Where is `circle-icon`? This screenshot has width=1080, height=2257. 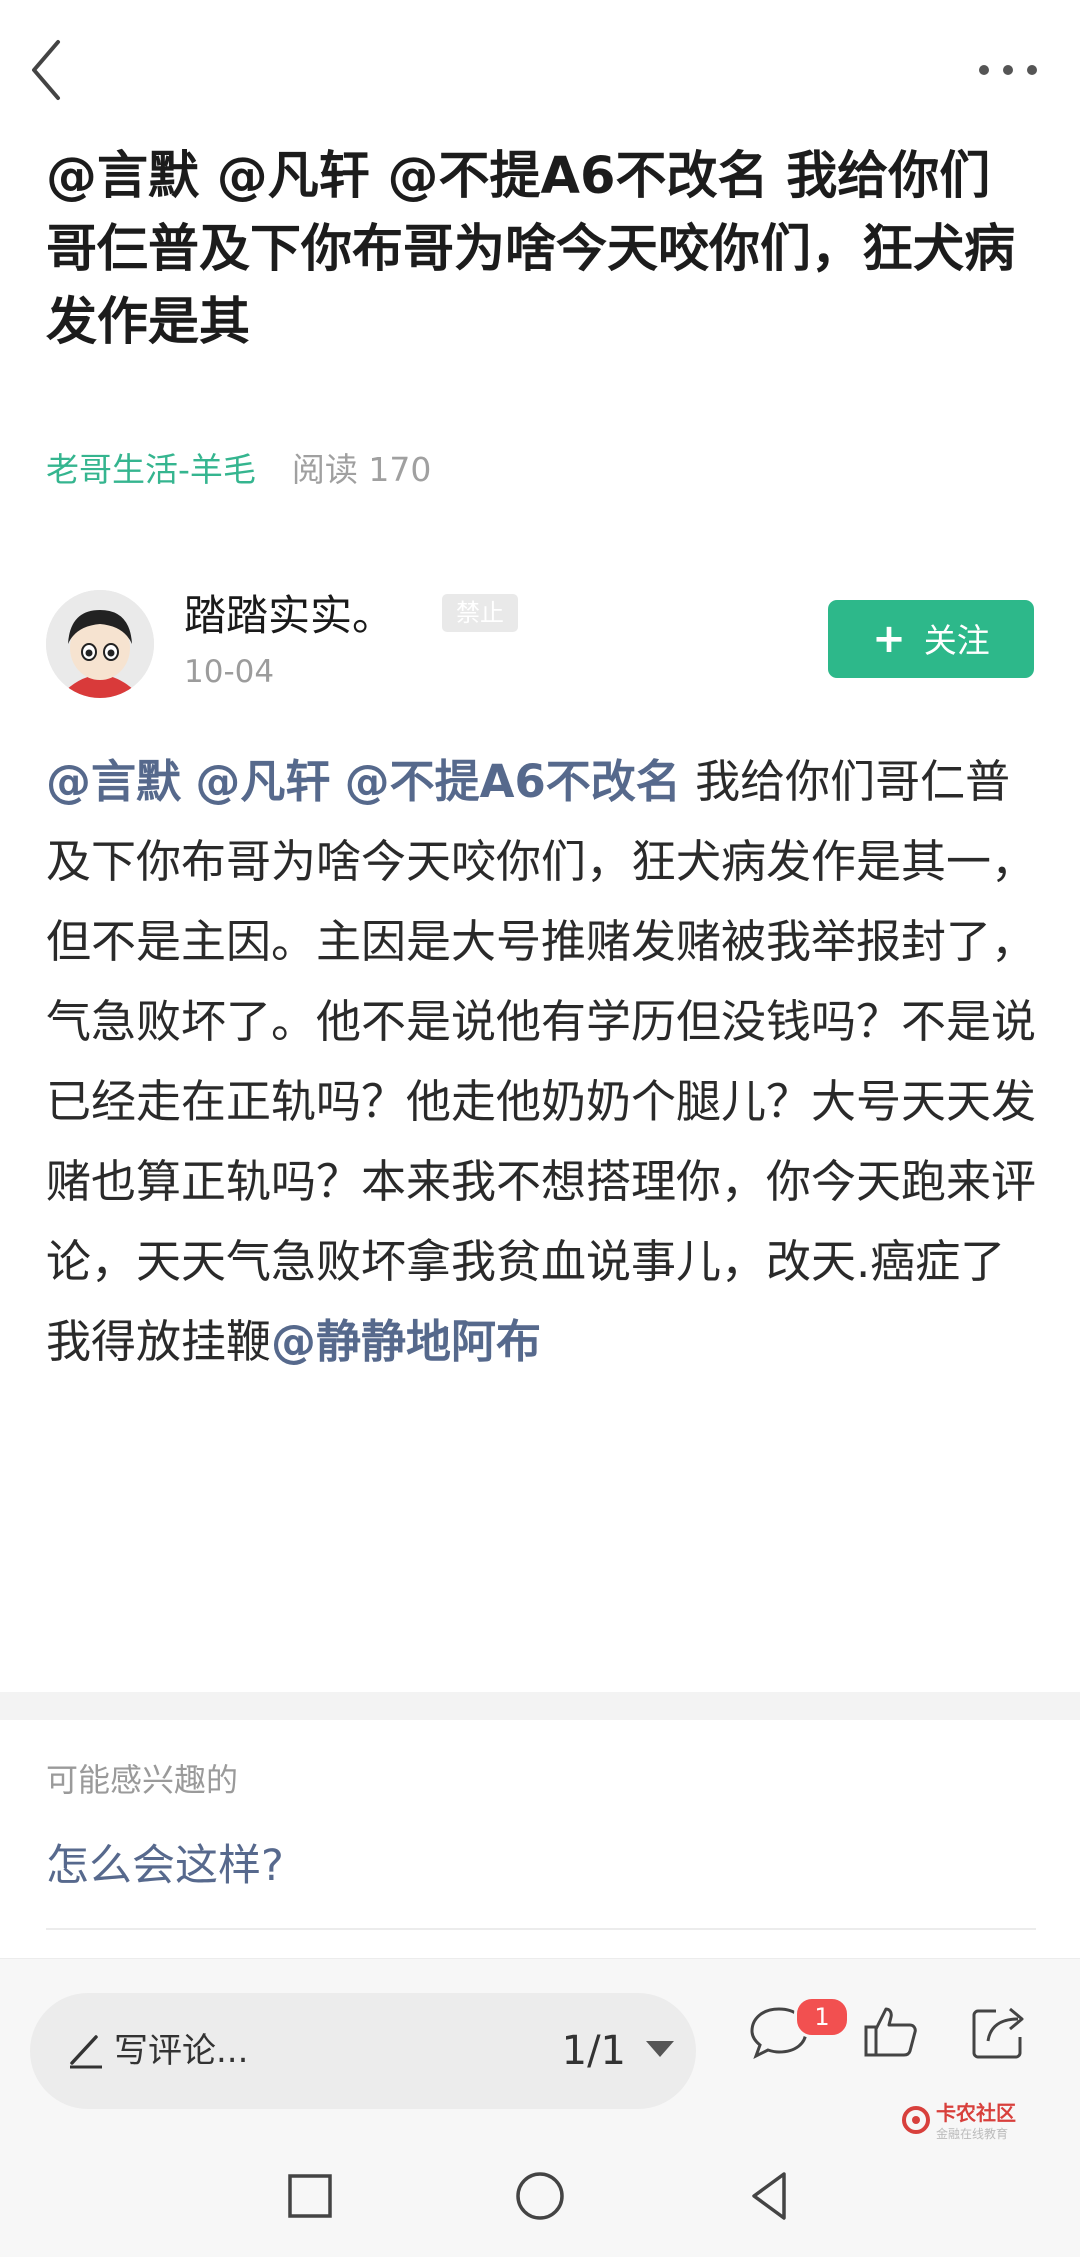 circle-icon is located at coordinates (540, 2196).